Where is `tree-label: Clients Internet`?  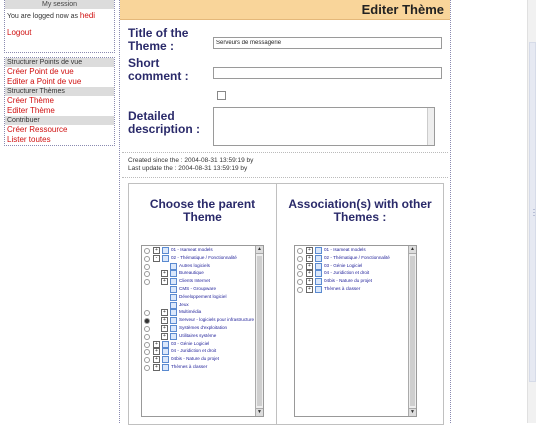 tree-label: Clients Internet is located at coordinates (194, 281).